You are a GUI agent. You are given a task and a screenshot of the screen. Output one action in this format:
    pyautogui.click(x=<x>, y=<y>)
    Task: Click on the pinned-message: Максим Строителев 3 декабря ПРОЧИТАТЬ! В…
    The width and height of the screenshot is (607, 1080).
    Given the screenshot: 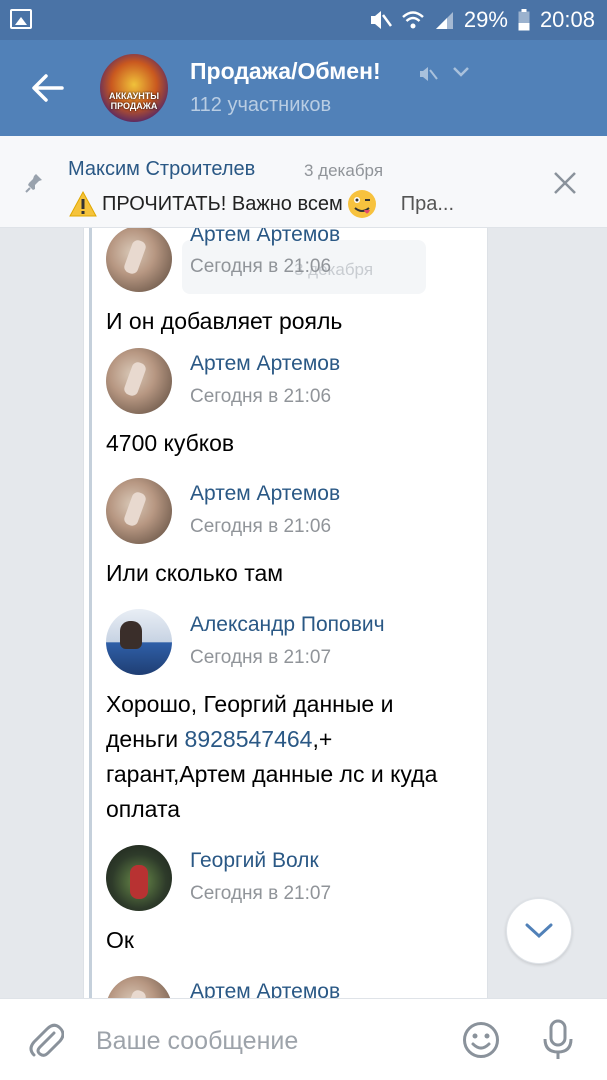 What is the action you would take?
    pyautogui.click(x=303, y=182)
    